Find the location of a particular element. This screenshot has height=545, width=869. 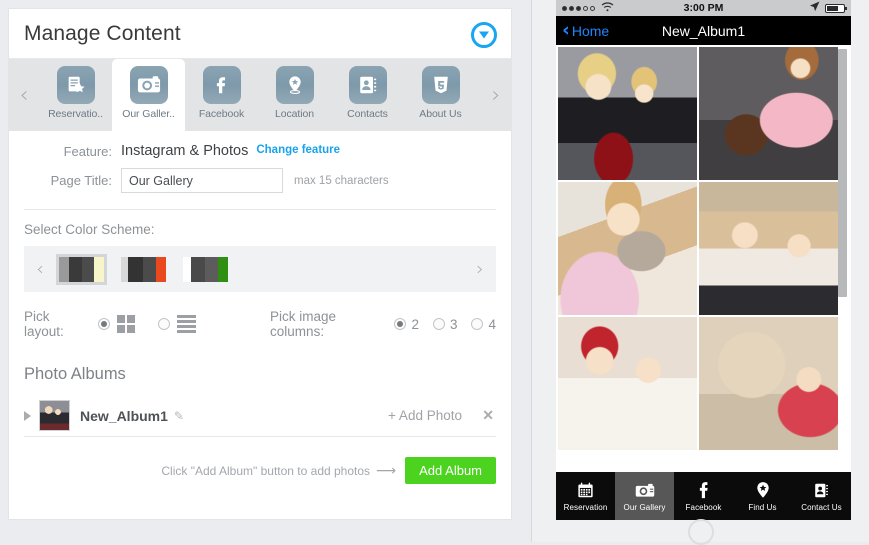

html5-shield-icon is located at coordinates (440, 85).